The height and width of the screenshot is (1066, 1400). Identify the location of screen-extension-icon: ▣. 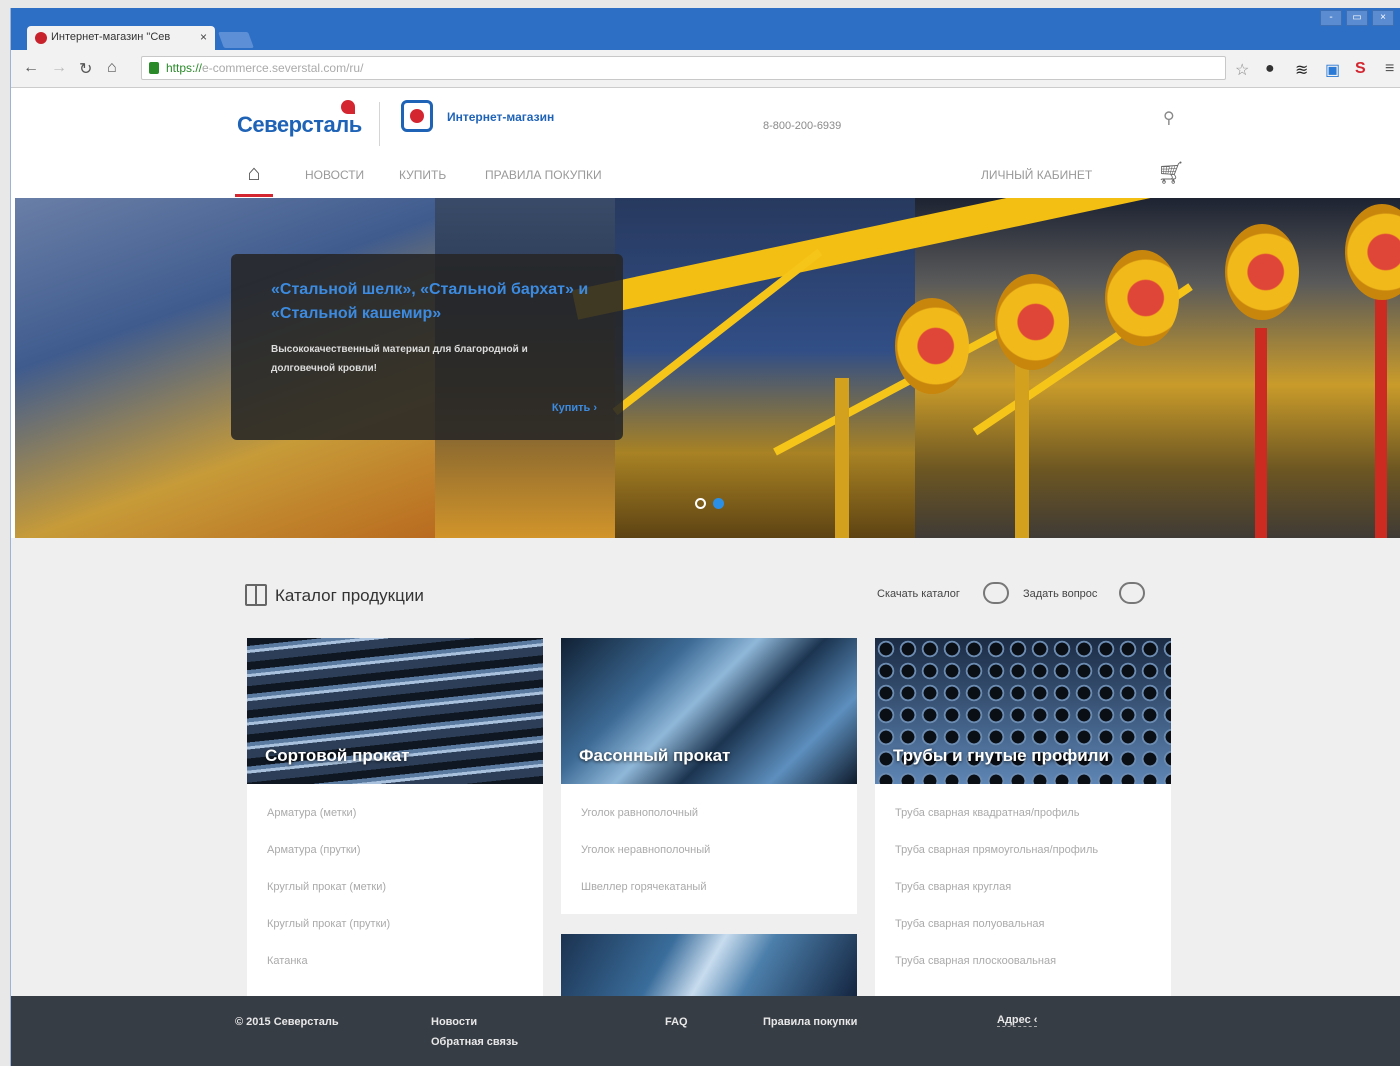
(1332, 70).